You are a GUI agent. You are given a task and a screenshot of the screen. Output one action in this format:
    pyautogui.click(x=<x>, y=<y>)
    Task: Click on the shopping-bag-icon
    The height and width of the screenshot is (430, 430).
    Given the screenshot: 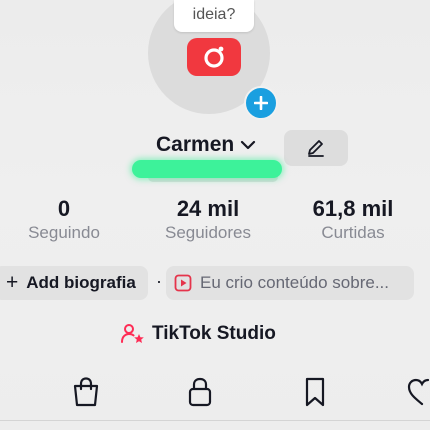 What is the action you would take?
    pyautogui.click(x=86, y=392)
    